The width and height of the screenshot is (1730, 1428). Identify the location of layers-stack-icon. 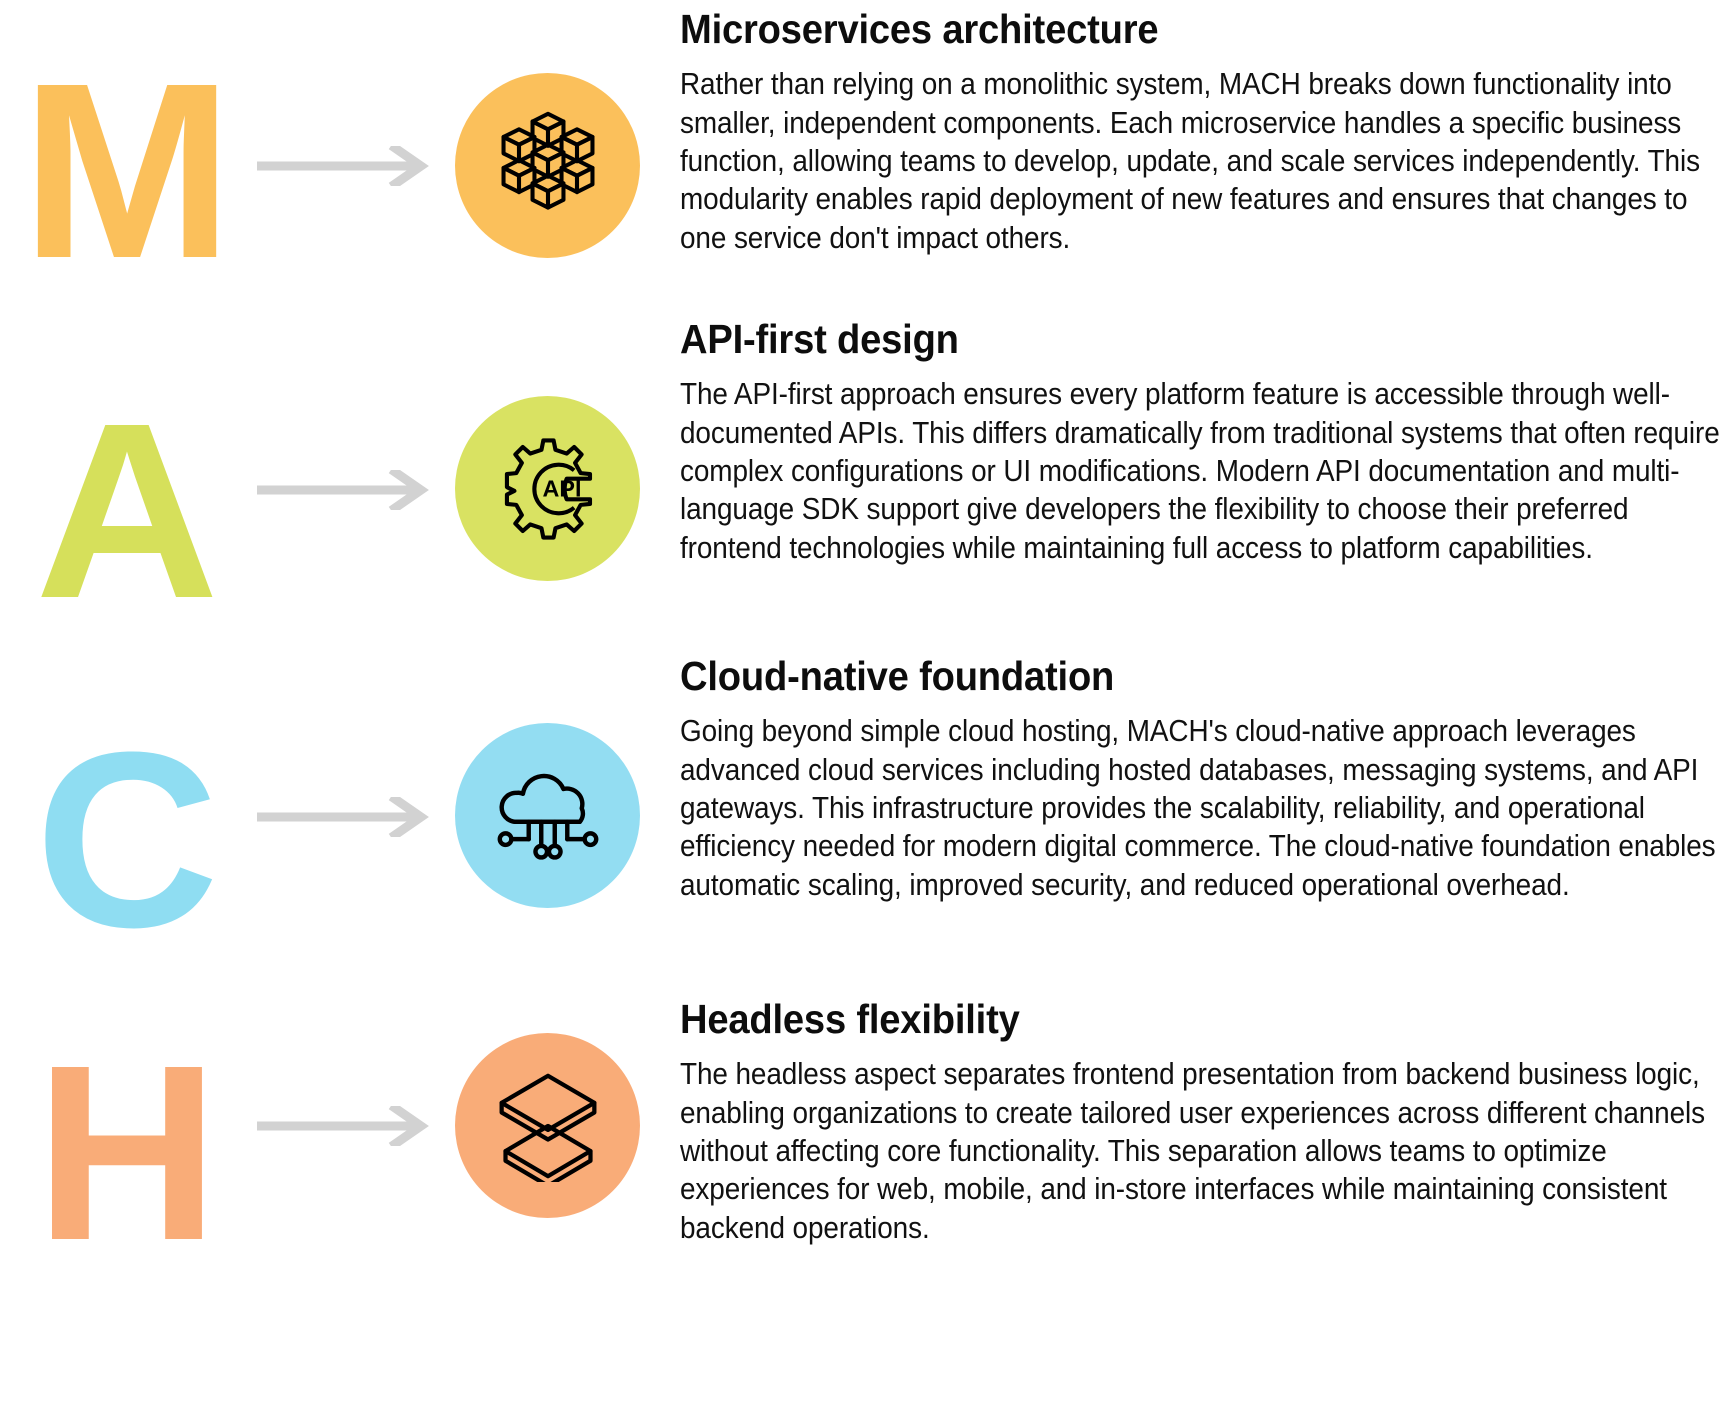
(547, 1127).